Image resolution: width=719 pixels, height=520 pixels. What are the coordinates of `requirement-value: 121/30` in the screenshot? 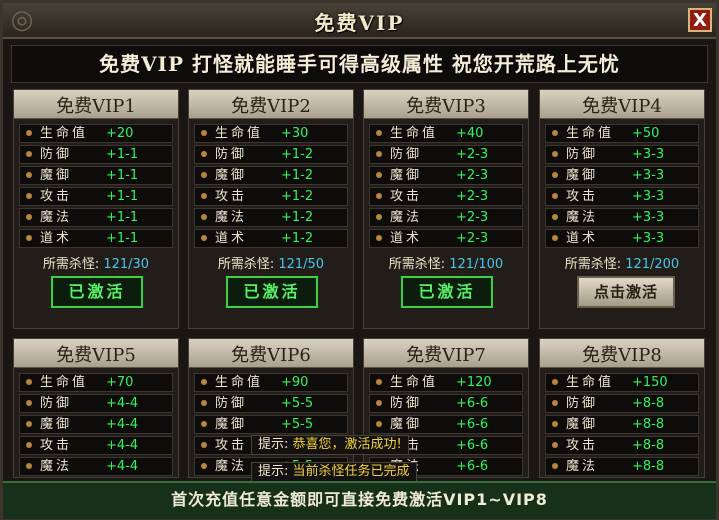 It's located at (126, 264).